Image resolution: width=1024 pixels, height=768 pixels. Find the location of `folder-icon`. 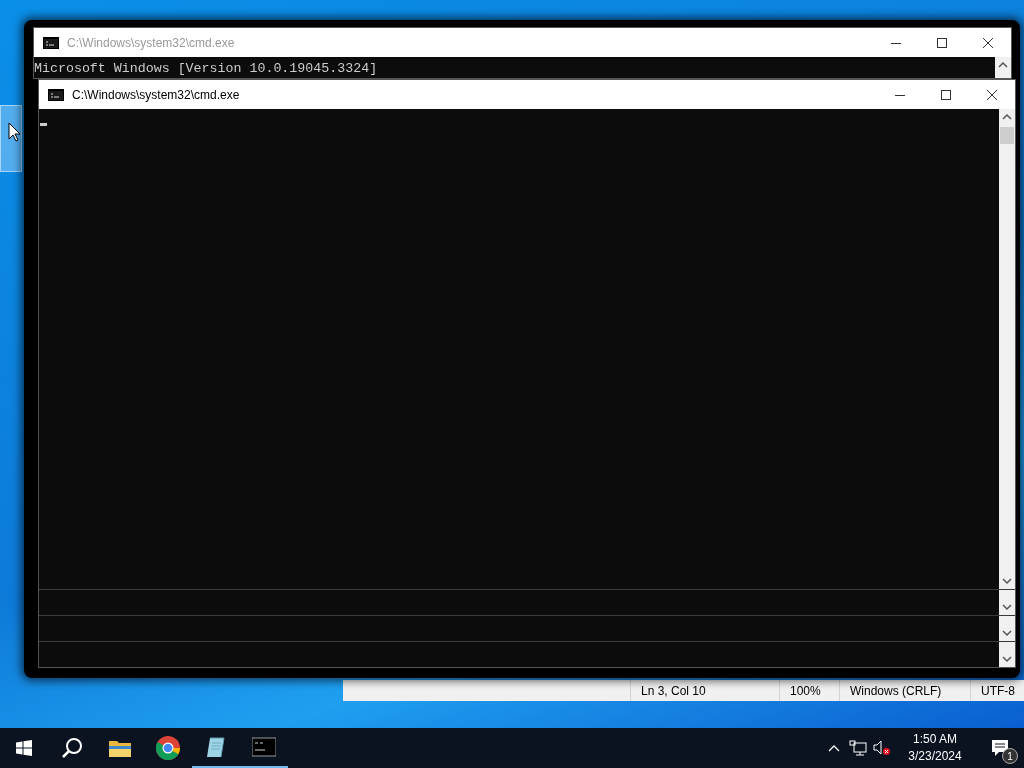

folder-icon is located at coordinates (120, 748).